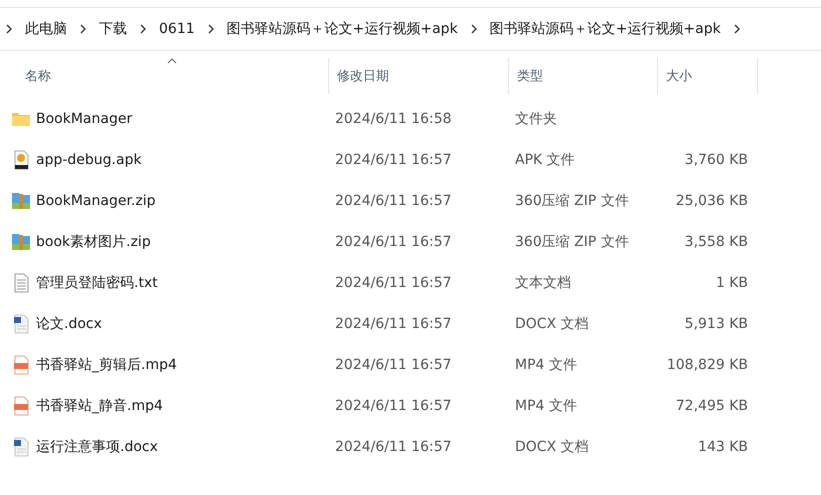 This screenshot has width=821, height=495. Describe the element at coordinates (716, 324) in the screenshot. I see `file-size: 5,913 KB` at that location.